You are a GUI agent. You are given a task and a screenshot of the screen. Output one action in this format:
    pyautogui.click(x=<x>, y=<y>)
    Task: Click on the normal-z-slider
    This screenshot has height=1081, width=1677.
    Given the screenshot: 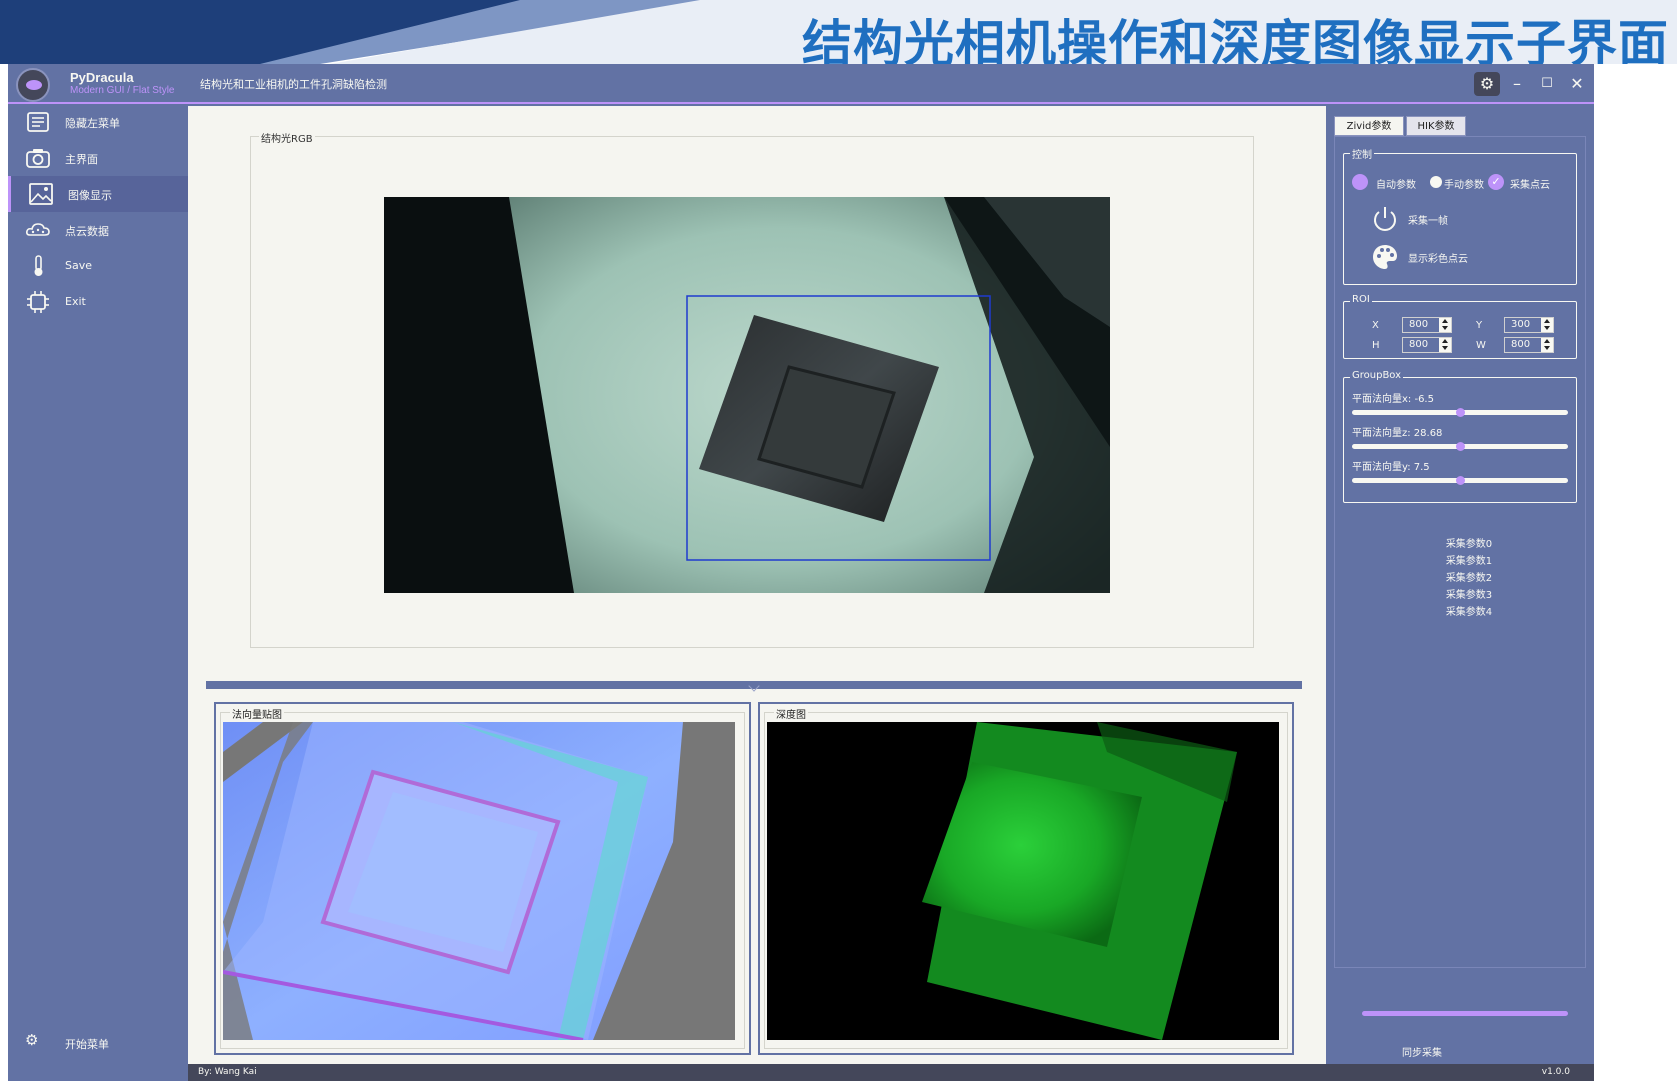 What is the action you would take?
    pyautogui.click(x=1460, y=446)
    